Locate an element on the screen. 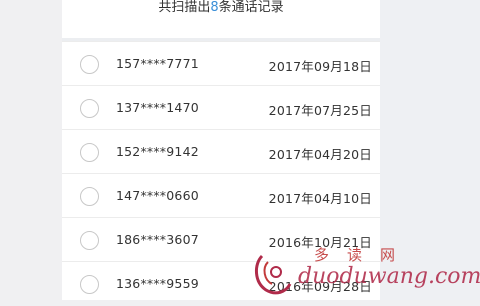 The width and height of the screenshot is (480, 306). record-phone: 152****9142 is located at coordinates (157, 151).